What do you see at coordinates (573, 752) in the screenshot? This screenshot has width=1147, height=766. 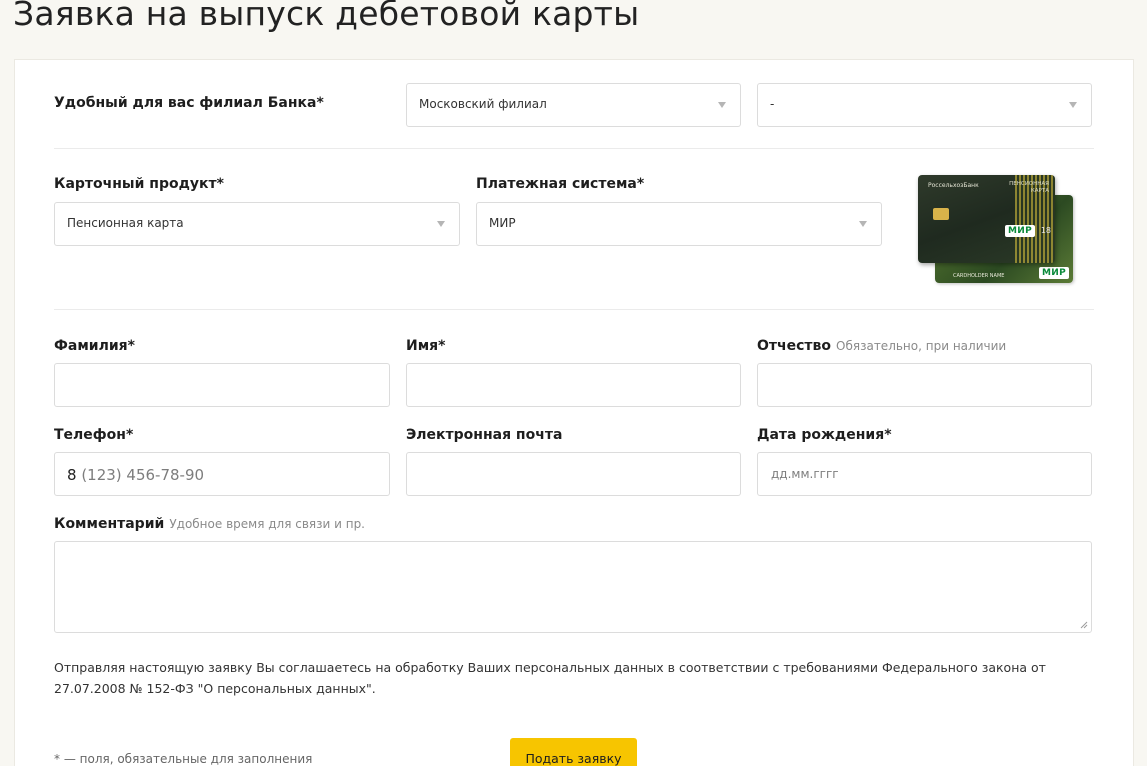 I see `submit-button: Подать заявку` at bounding box center [573, 752].